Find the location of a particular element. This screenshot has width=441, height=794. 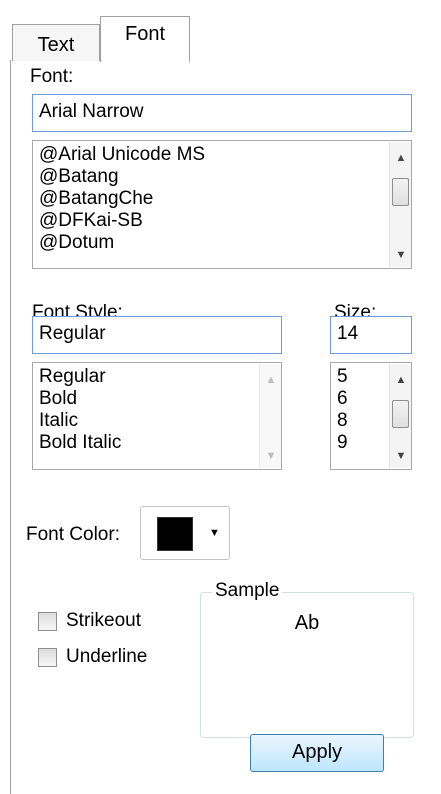

font-name-input: Arial Narrow is located at coordinates (222, 113).